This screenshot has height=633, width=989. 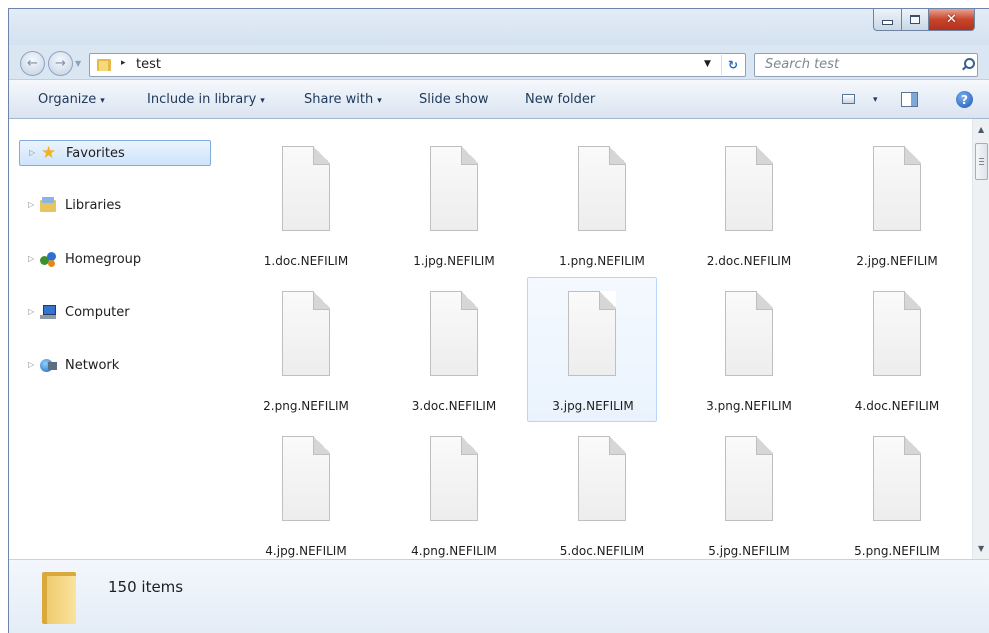 I want to click on file-item: 5.doc.NEFILIM, so click(x=602, y=498).